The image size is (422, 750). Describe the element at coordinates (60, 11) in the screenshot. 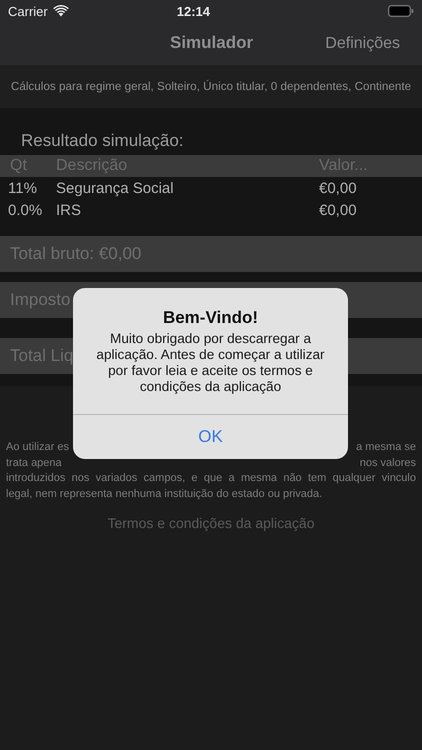

I see `wifi-icon` at that location.